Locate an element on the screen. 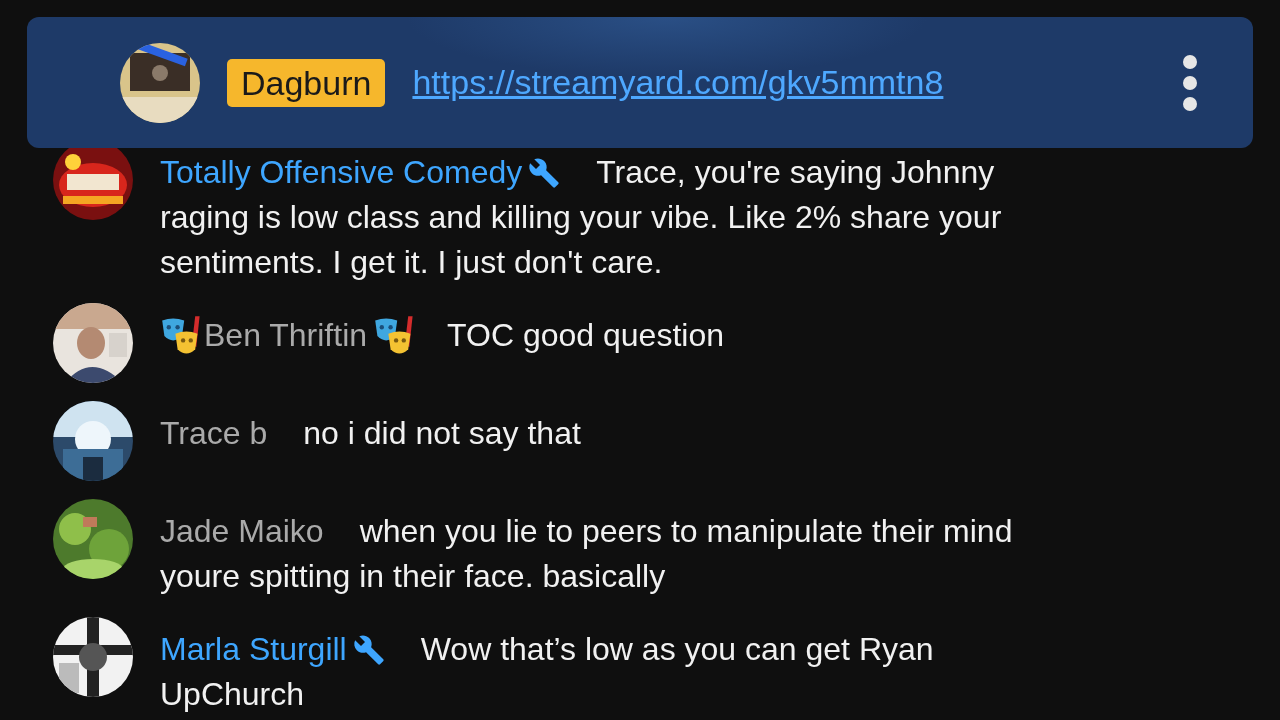 Image resolution: width=1280 pixels, height=720 pixels. message-text: TOC good question is located at coordinates (585, 335).